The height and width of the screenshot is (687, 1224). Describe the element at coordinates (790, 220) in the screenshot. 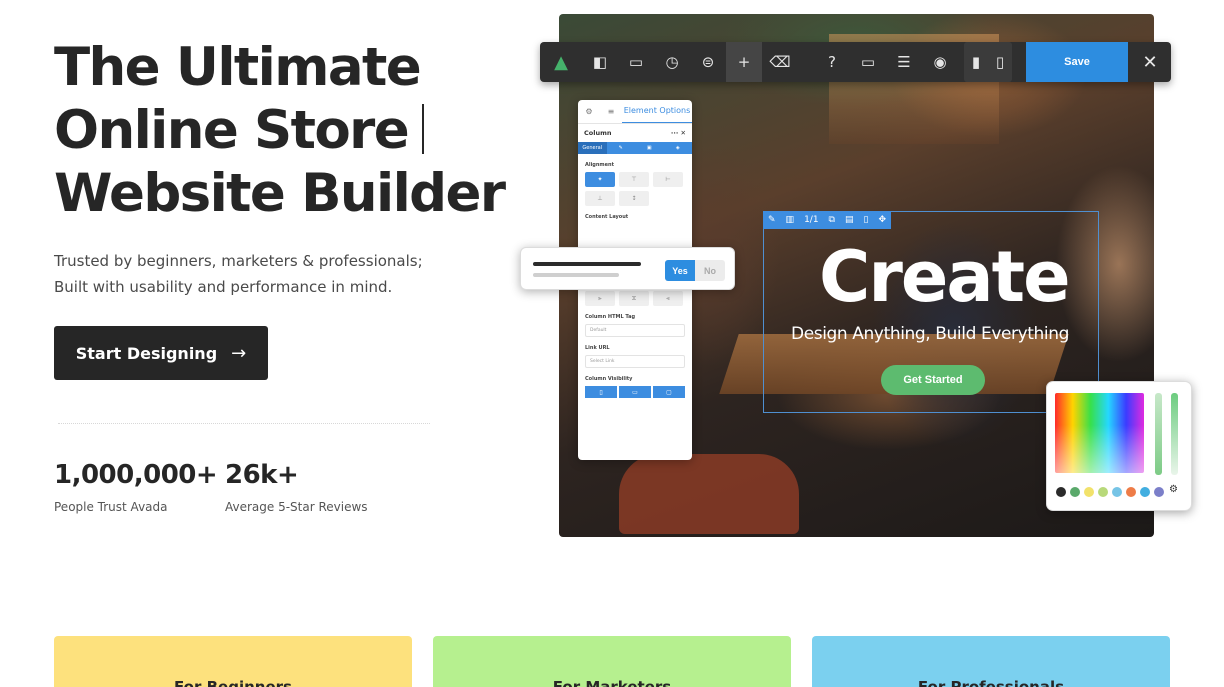

I see `columns-icon: ▥` at that location.